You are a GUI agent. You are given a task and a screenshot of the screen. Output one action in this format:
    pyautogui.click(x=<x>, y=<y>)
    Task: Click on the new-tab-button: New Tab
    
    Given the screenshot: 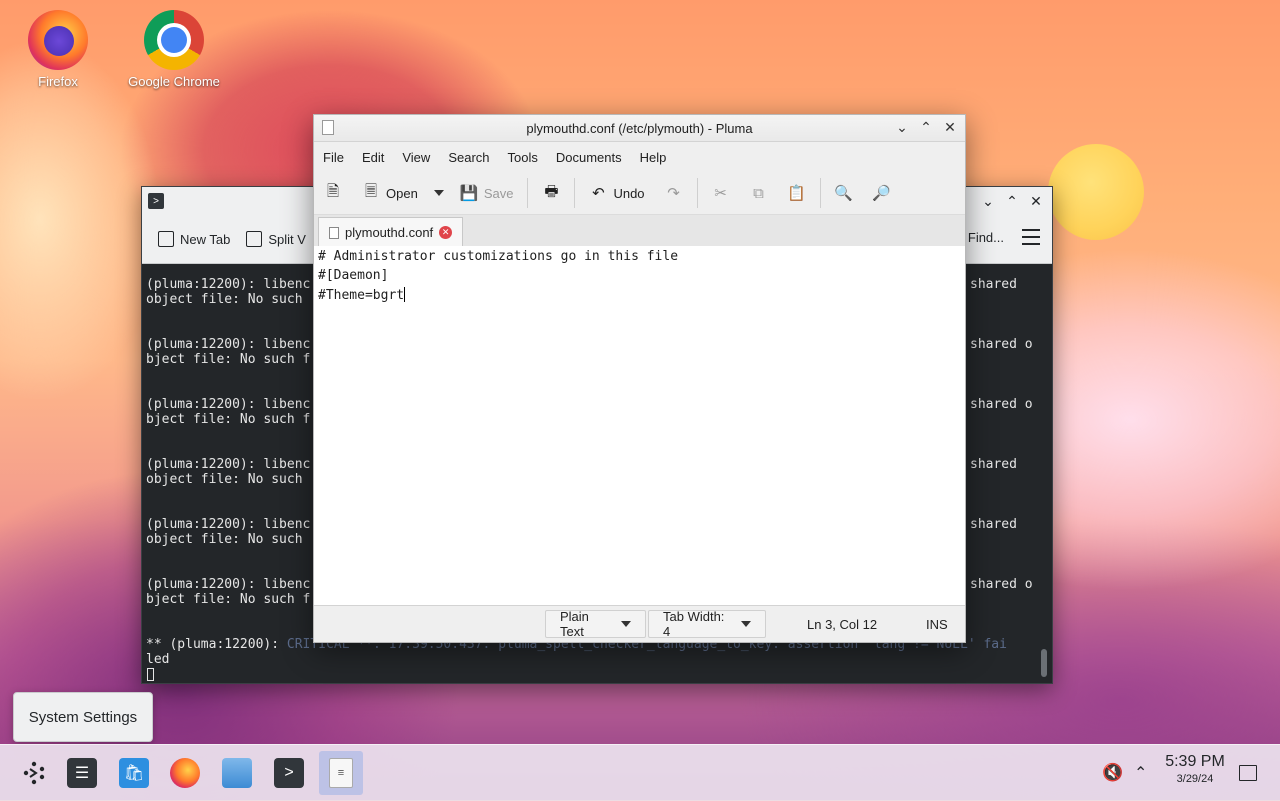 What is the action you would take?
    pyautogui.click(x=194, y=239)
    